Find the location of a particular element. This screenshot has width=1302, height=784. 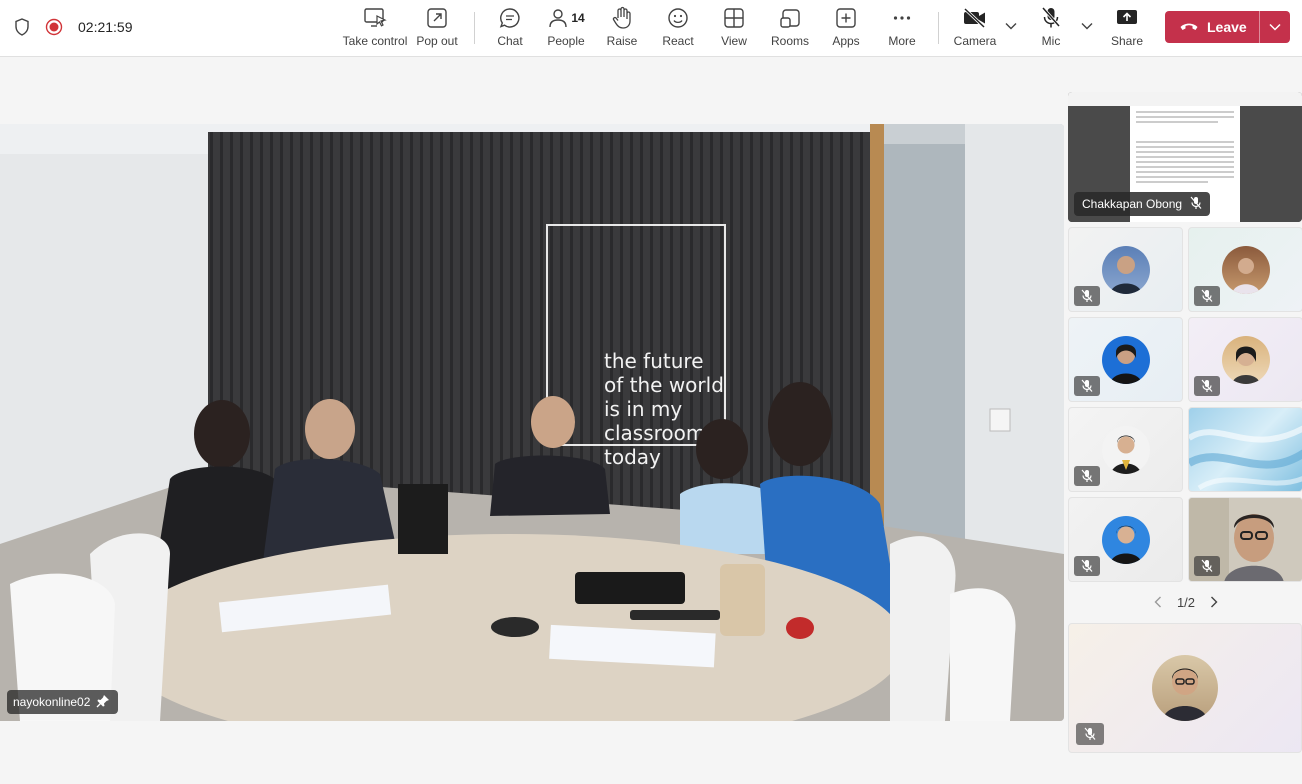

pop-out-button: Pop out is located at coordinates (437, 28).